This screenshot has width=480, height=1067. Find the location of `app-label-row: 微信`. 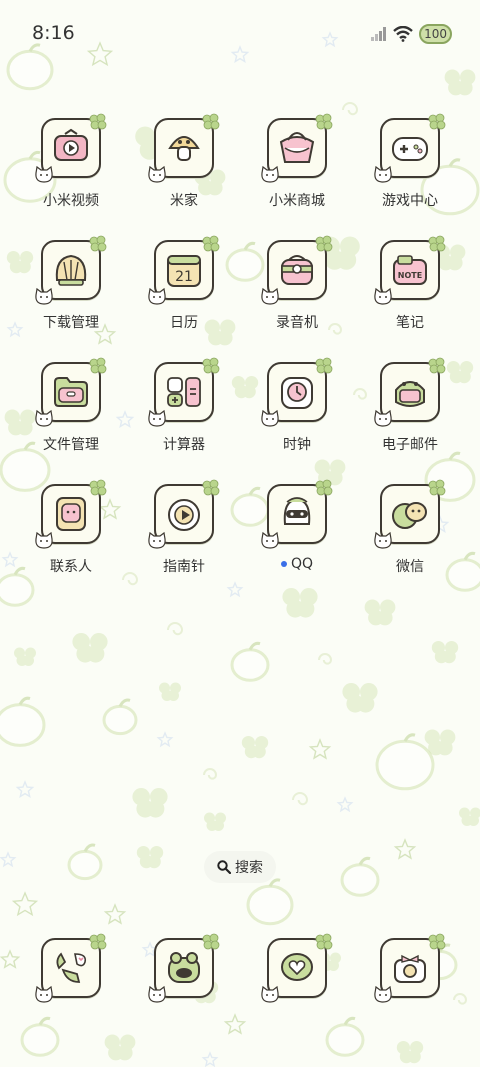

app-label-row: 微信 is located at coordinates (410, 566).